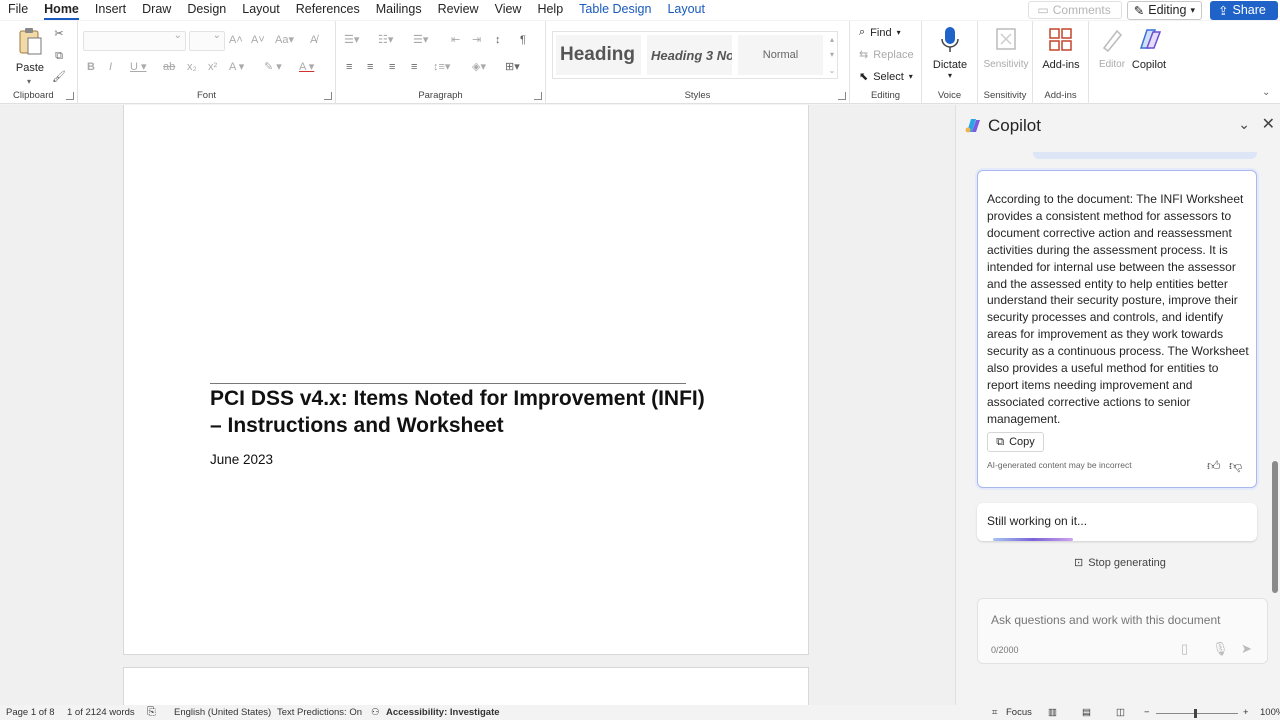 This screenshot has height=720, width=1280. I want to click on multilevel-list-icon: ☰▾, so click(420, 40).